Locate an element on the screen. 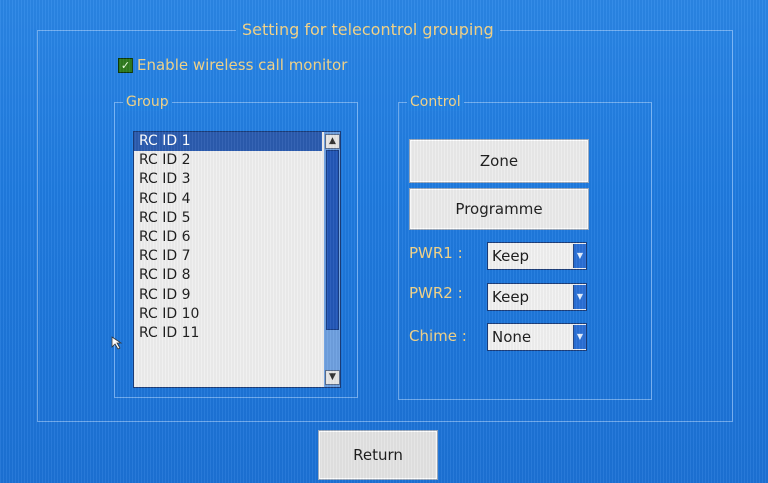 The image size is (768, 483). checkmark-icon: ✓ is located at coordinates (125, 65).